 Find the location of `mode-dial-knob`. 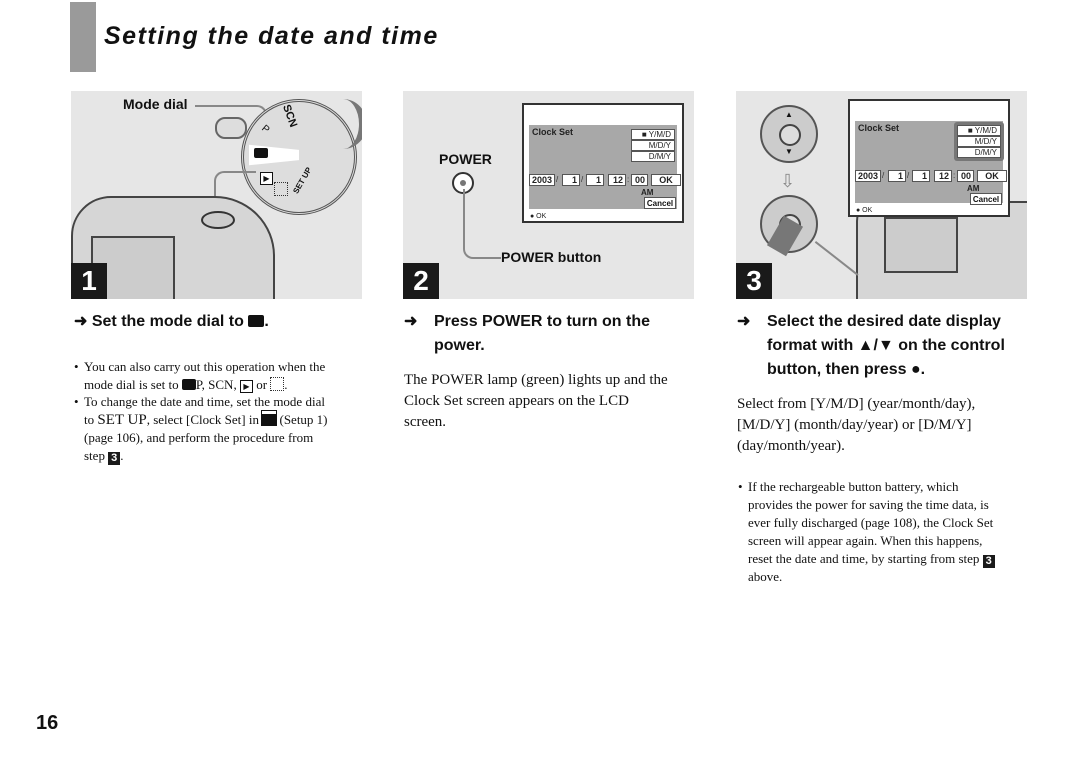

mode-dial-knob is located at coordinates (218, 220).